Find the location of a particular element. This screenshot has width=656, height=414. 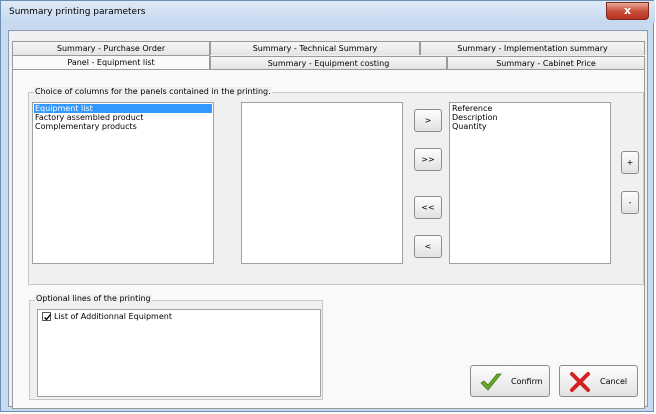

add-all-button: >> is located at coordinates (428, 159).